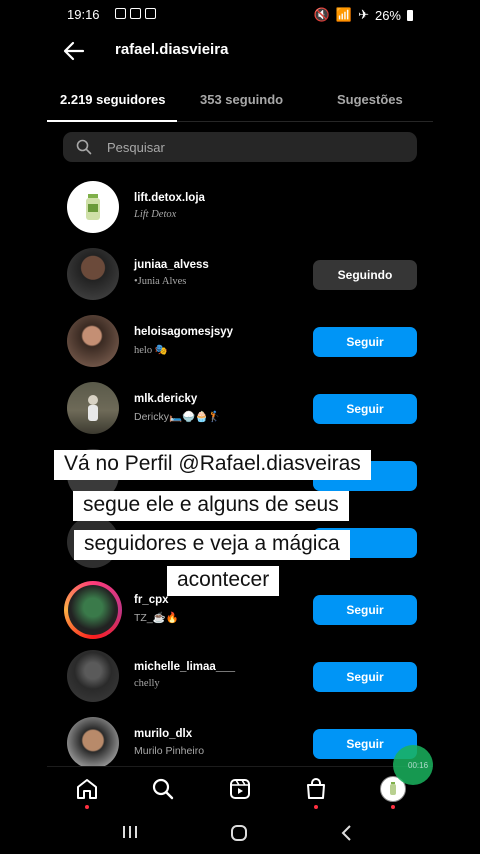 This screenshot has width=480, height=854. Describe the element at coordinates (178, 417) in the screenshot. I see `display-name: Dericky🛏️🍚🧁🏌` at that location.